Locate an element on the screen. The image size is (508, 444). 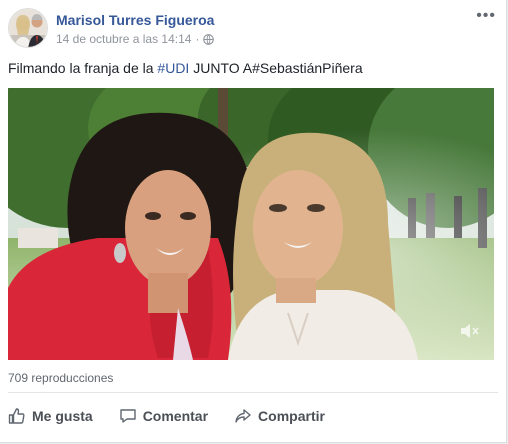
avatar is located at coordinates (28, 28).